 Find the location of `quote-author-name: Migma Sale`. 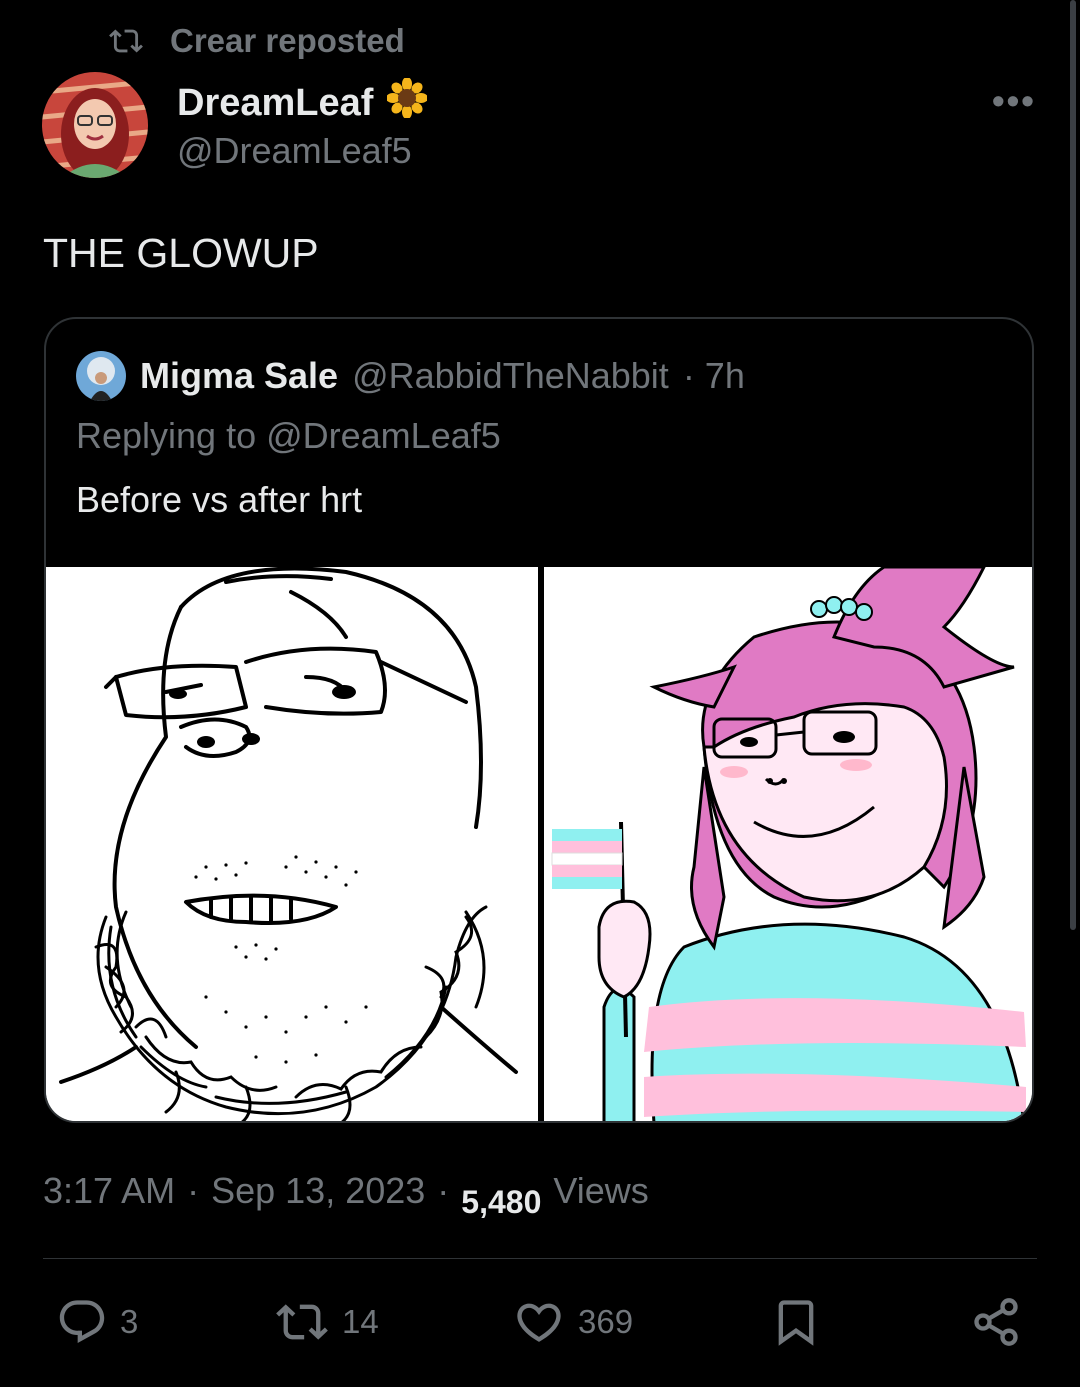

quote-author-name: Migma Sale is located at coordinates (239, 376).